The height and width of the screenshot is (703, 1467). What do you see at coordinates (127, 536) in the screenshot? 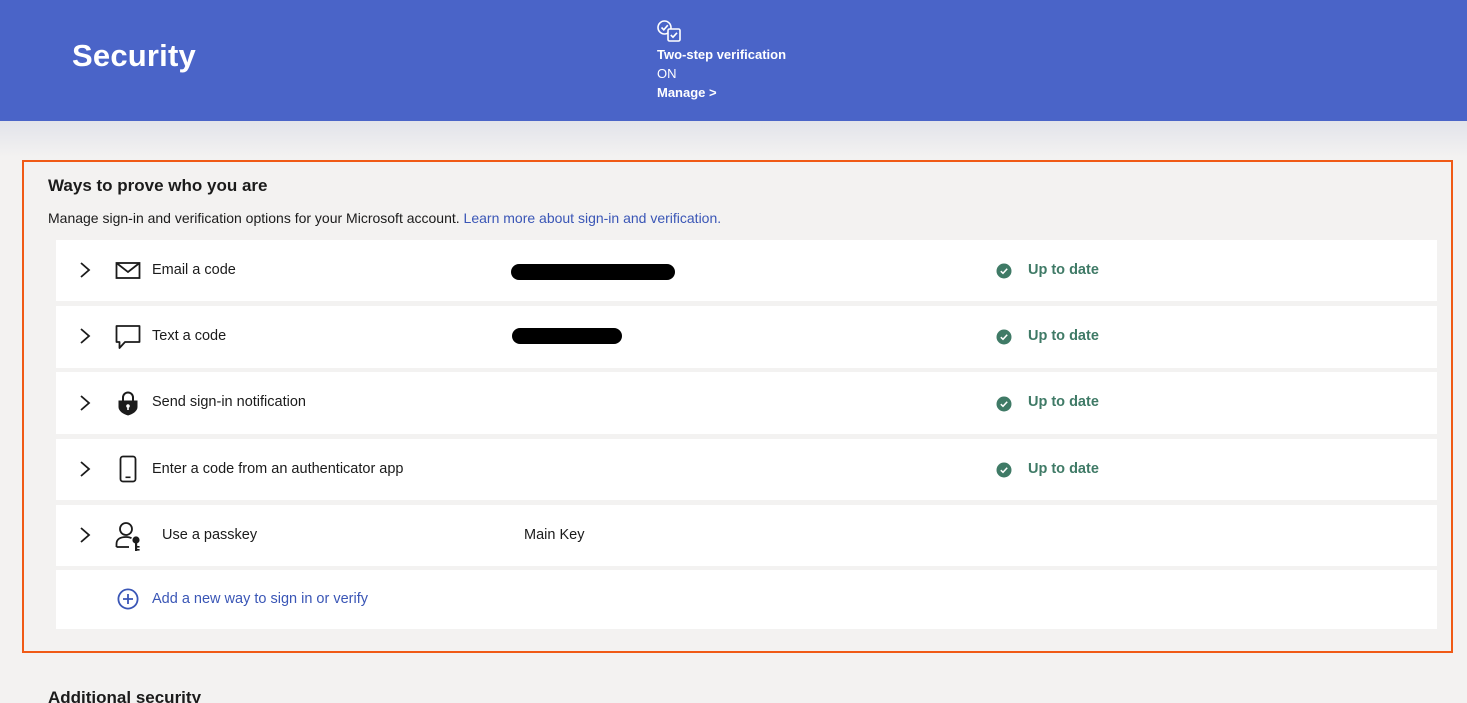
I see `passkey-icon` at bounding box center [127, 536].